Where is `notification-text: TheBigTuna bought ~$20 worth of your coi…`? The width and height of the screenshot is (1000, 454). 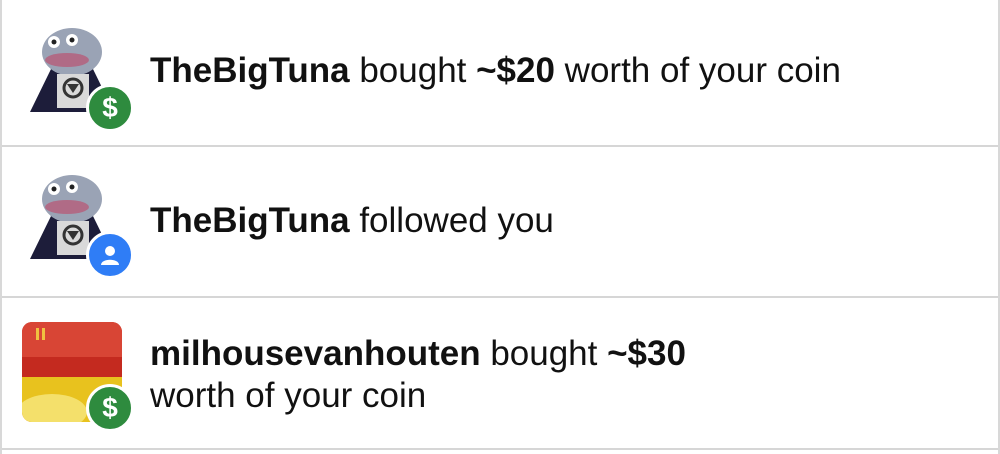
notification-text: TheBigTuna bought ~$20 worth of your coi… is located at coordinates (495, 70).